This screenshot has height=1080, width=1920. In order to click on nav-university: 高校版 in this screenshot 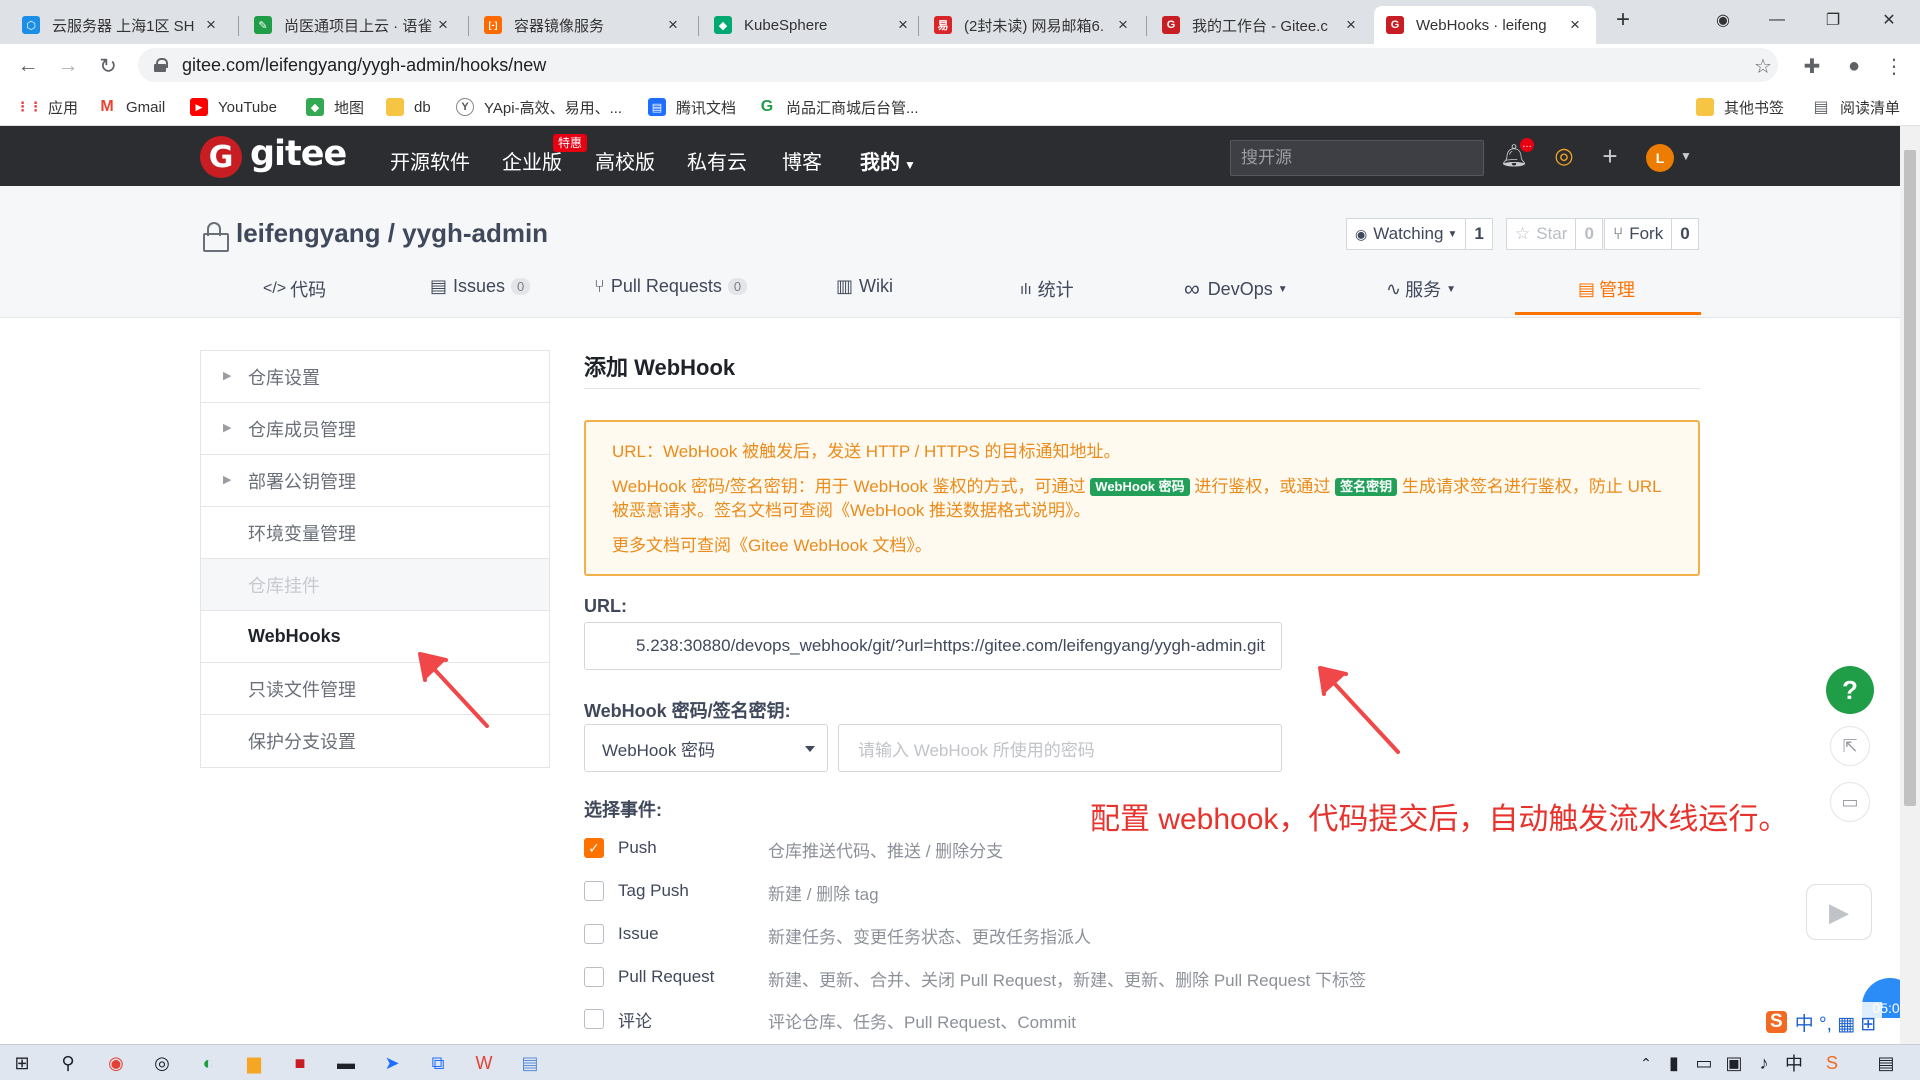, I will do `click(625, 160)`.